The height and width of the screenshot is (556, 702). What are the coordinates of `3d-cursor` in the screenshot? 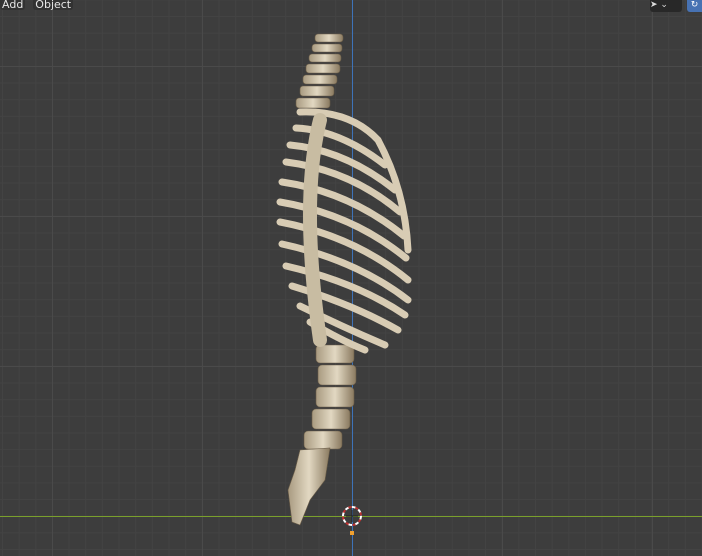 It's located at (352, 516).